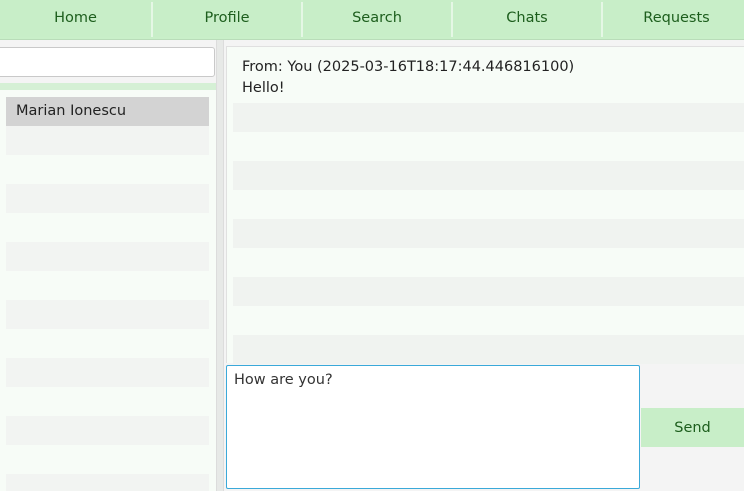  What do you see at coordinates (673, 18) in the screenshot?
I see `tab-requests: Requests` at bounding box center [673, 18].